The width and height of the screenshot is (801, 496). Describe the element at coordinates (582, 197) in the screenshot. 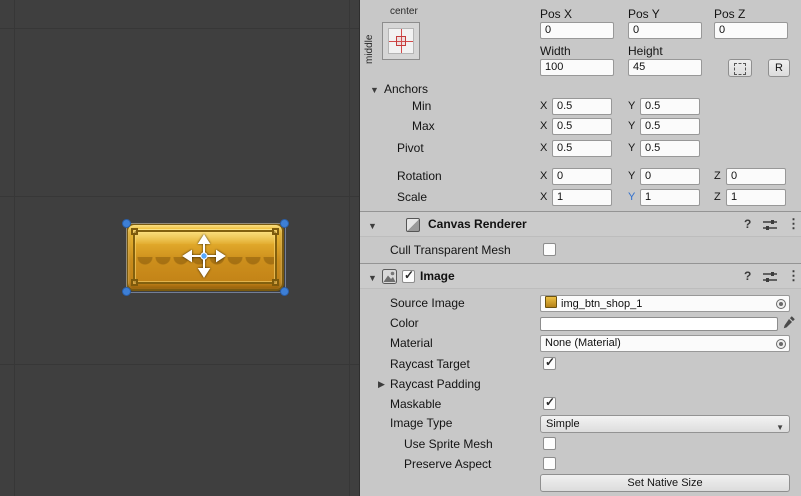

I see `scale-x-field: 1` at that location.